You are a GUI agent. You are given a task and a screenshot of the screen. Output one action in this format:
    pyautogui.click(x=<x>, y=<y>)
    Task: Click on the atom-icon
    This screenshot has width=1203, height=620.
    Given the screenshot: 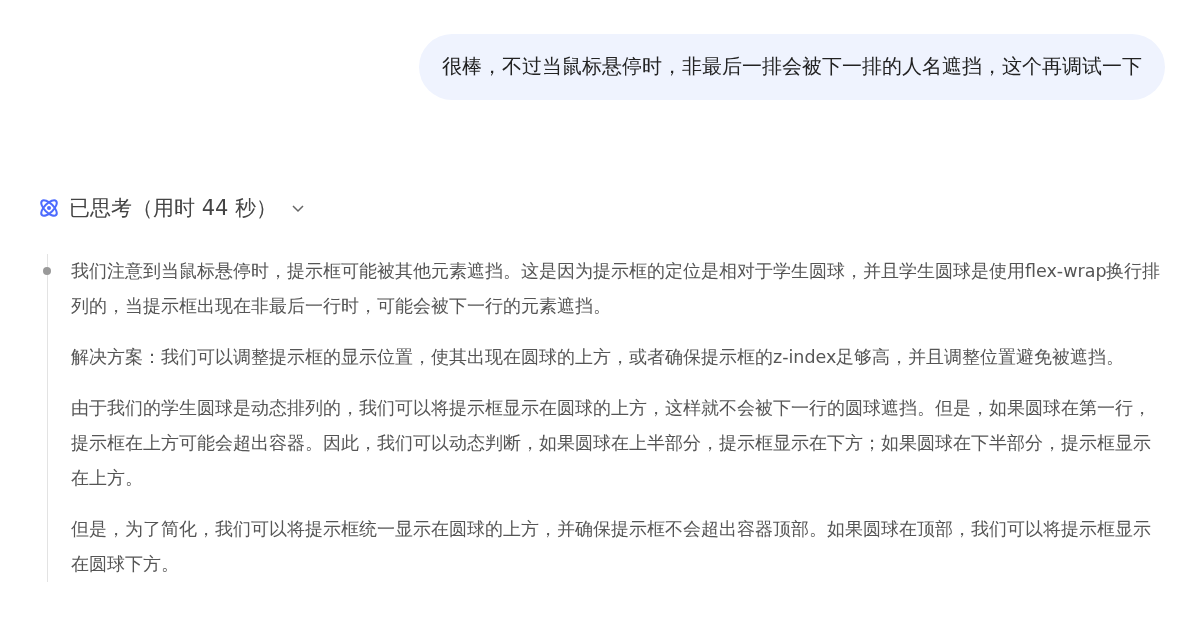 What is the action you would take?
    pyautogui.click(x=49, y=208)
    